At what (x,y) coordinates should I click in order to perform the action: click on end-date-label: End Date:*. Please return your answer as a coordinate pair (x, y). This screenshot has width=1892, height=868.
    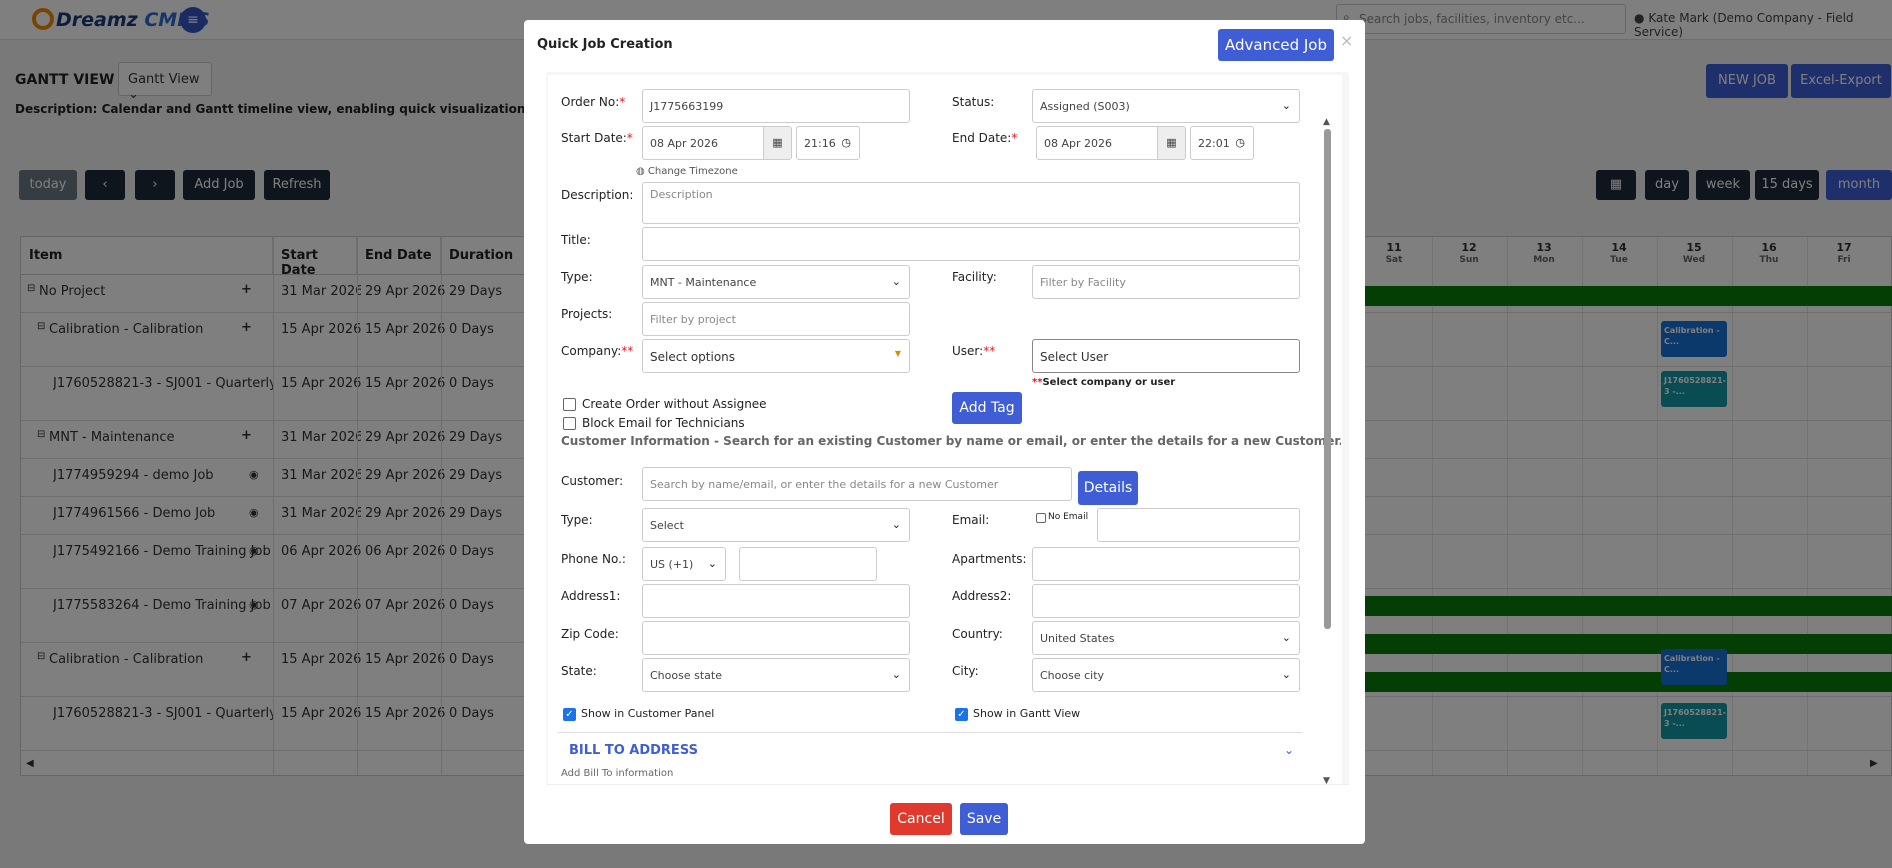
    Looking at the image, I should click on (985, 138).